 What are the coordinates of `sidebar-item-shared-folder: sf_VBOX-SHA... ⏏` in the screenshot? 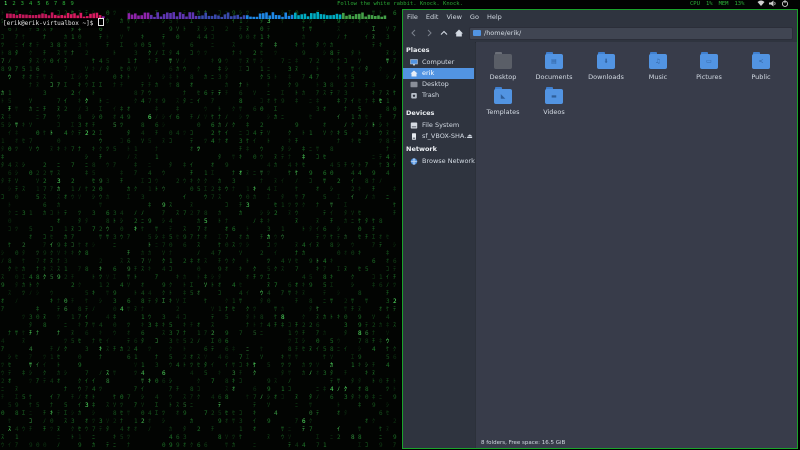 It's located at (438, 136).